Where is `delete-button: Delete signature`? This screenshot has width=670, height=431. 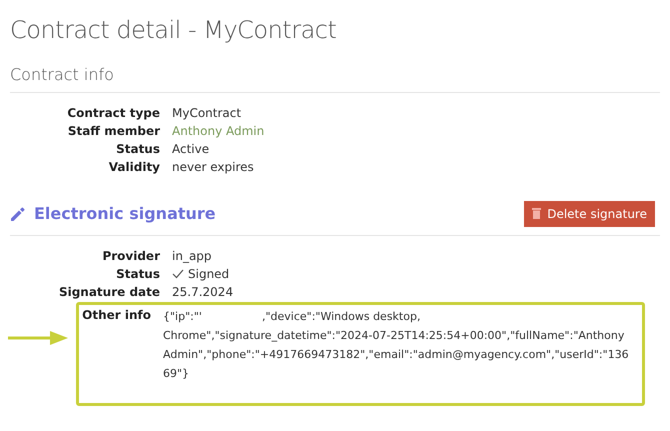
delete-button: Delete signature is located at coordinates (589, 213).